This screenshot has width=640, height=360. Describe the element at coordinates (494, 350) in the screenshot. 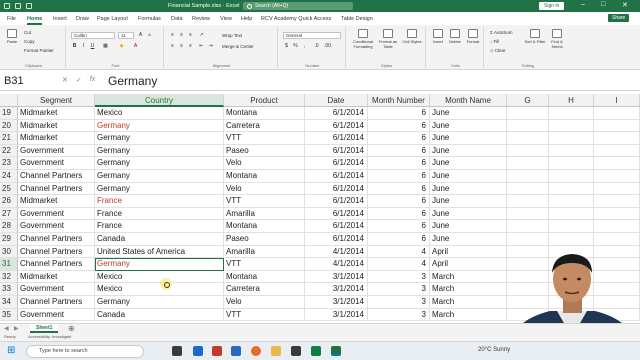

I see `weather-widget: 20°C Sunny` at that location.